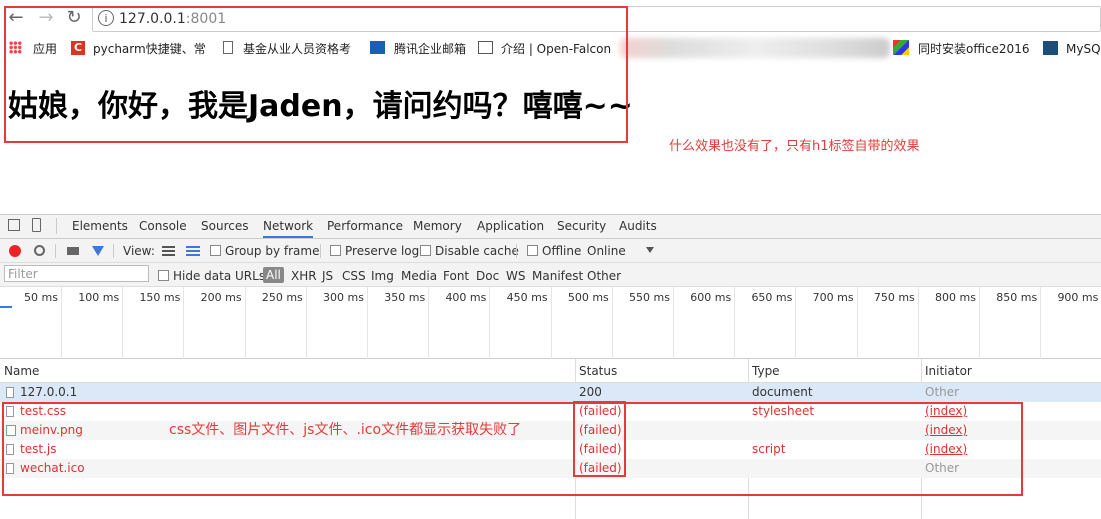  What do you see at coordinates (515, 276) in the screenshot?
I see `filter-ws: WS` at bounding box center [515, 276].